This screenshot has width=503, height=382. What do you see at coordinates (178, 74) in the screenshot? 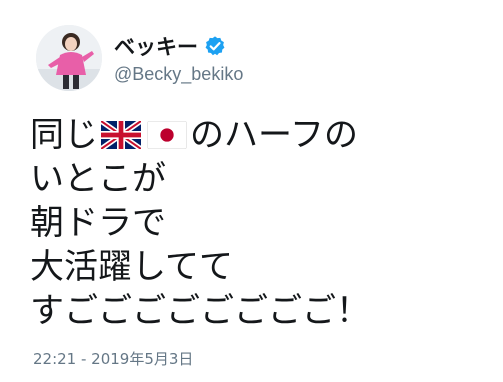
I see `user-handle: @Becky_bekiko` at bounding box center [178, 74].